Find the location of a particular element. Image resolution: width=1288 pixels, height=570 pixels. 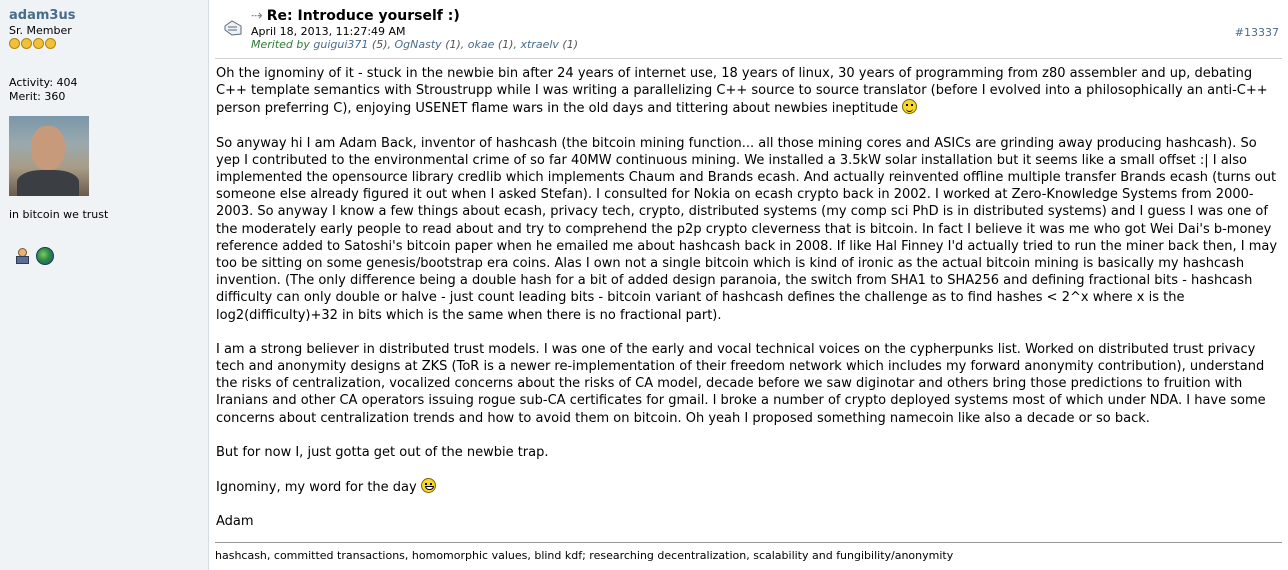

rank-stars is located at coordinates (32, 43).